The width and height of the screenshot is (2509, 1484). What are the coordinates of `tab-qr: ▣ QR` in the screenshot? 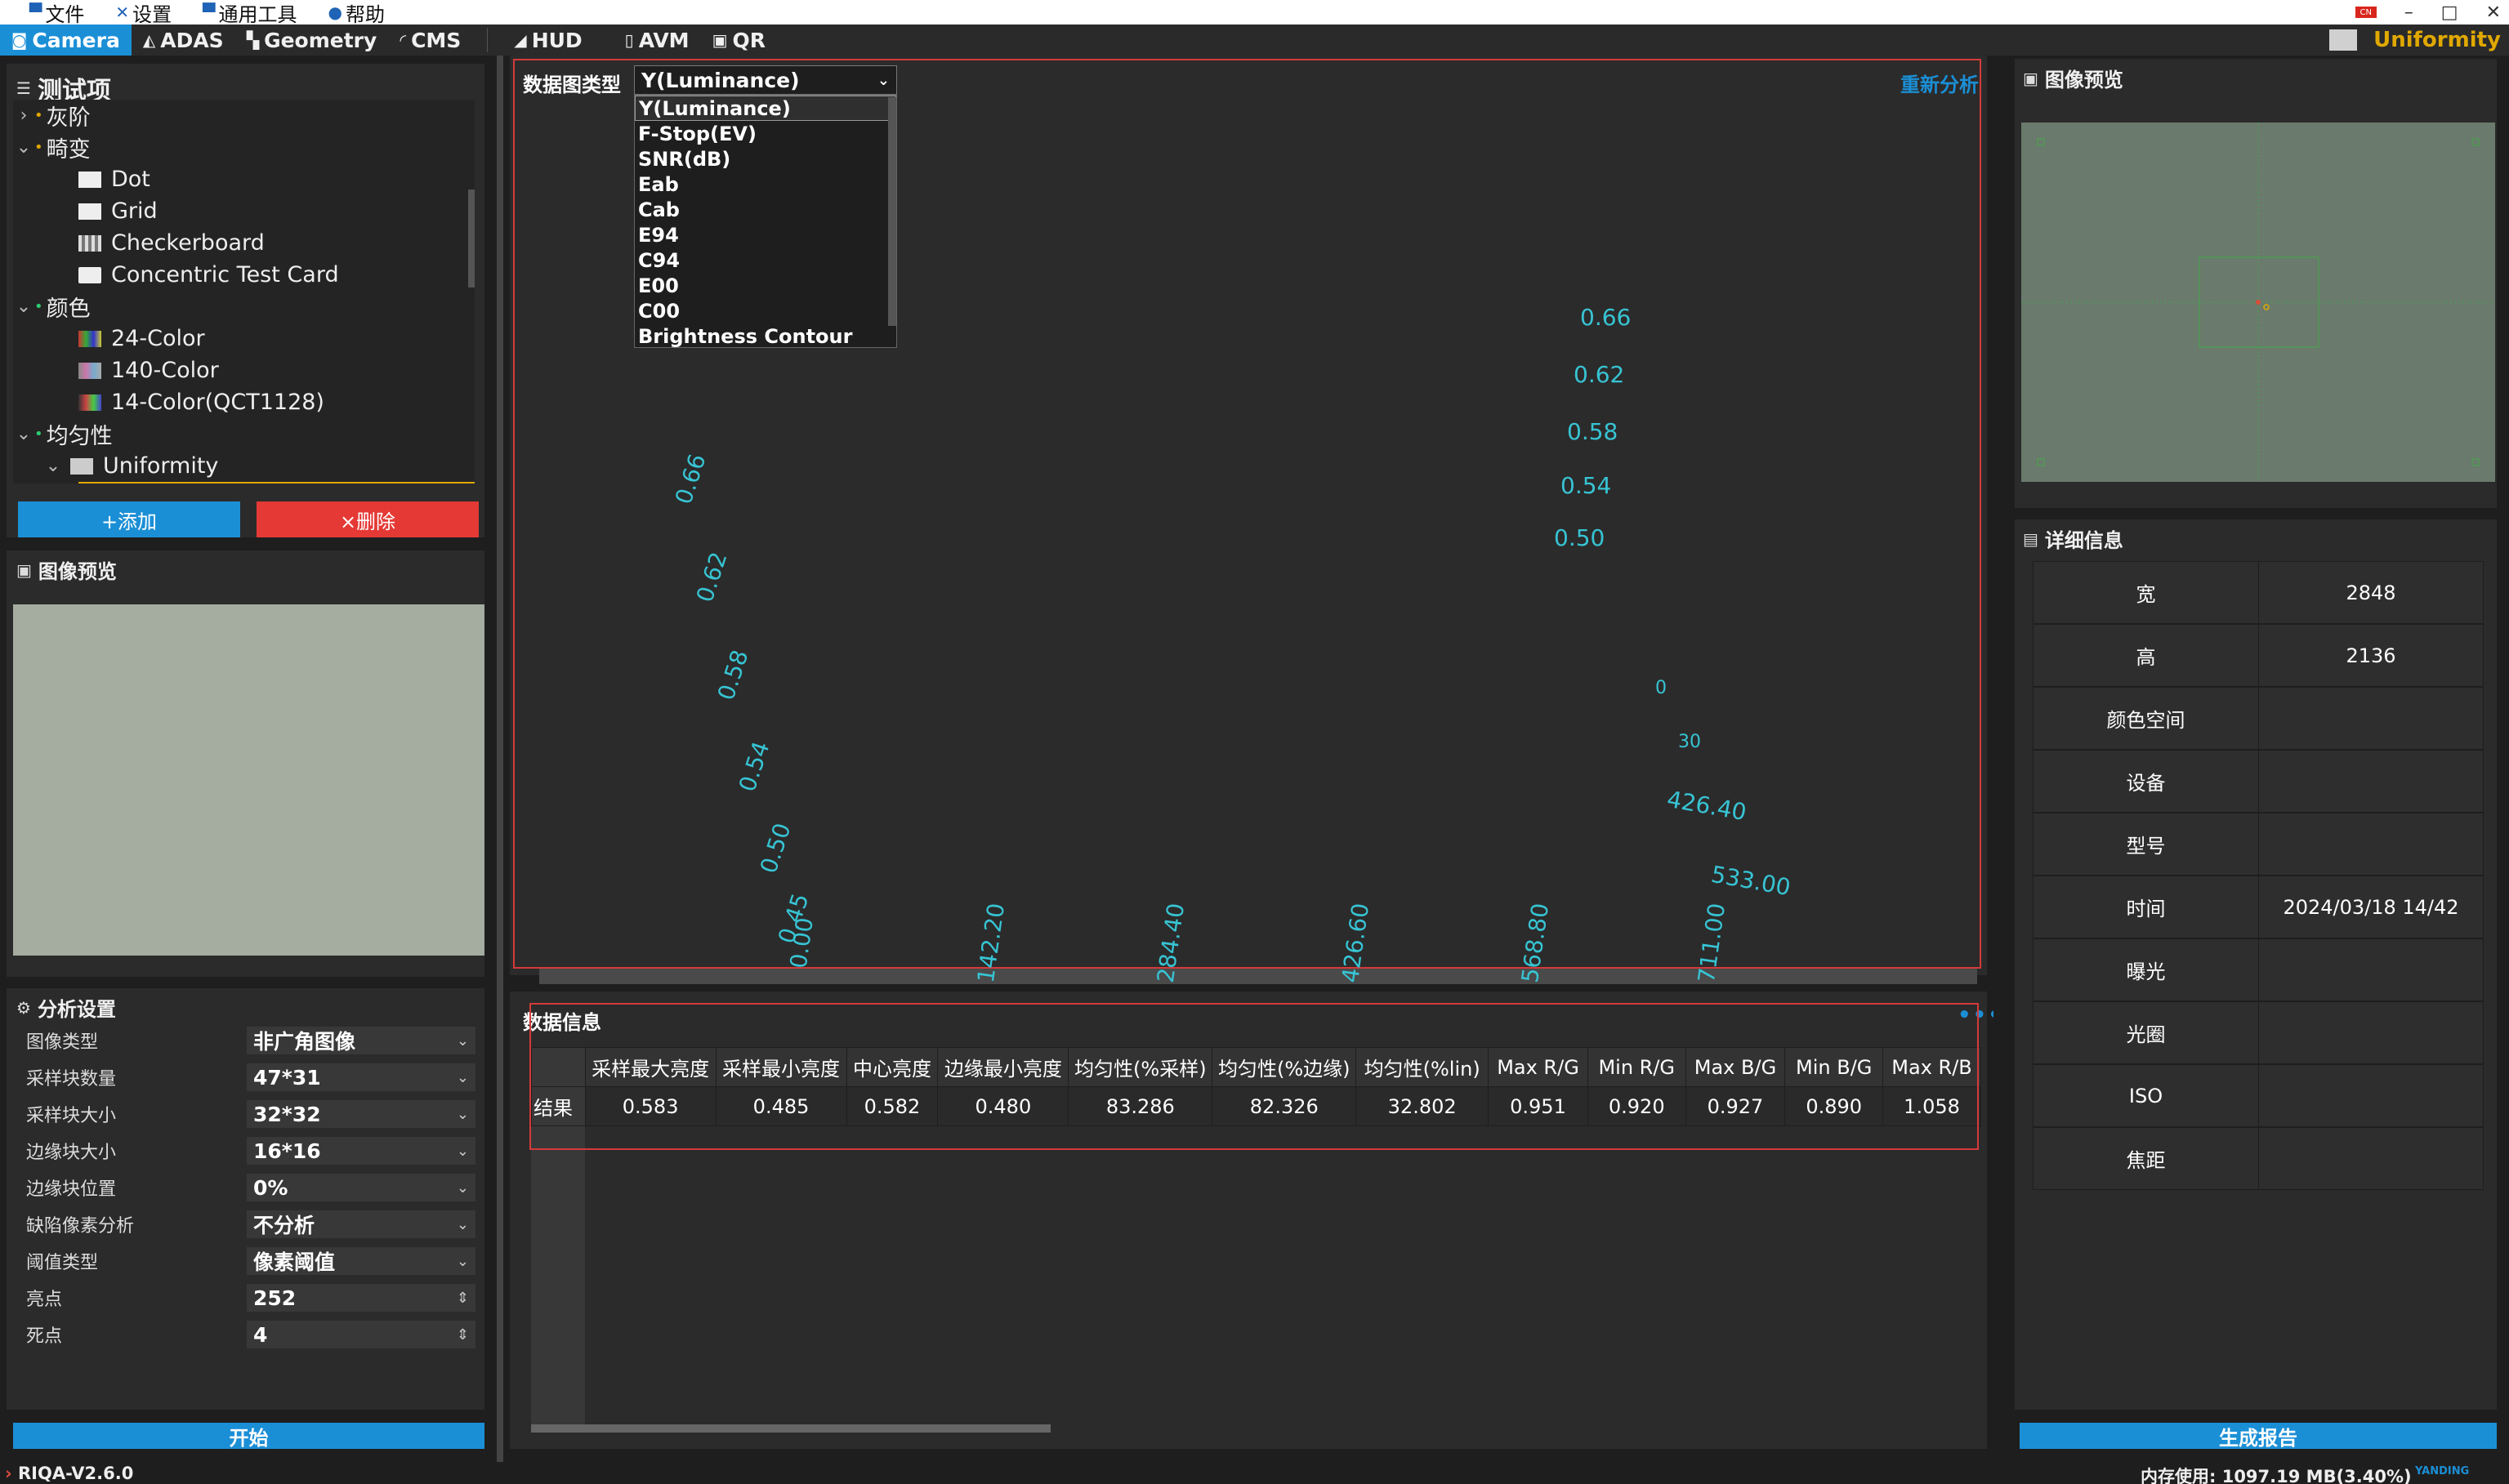 It's located at (739, 40).